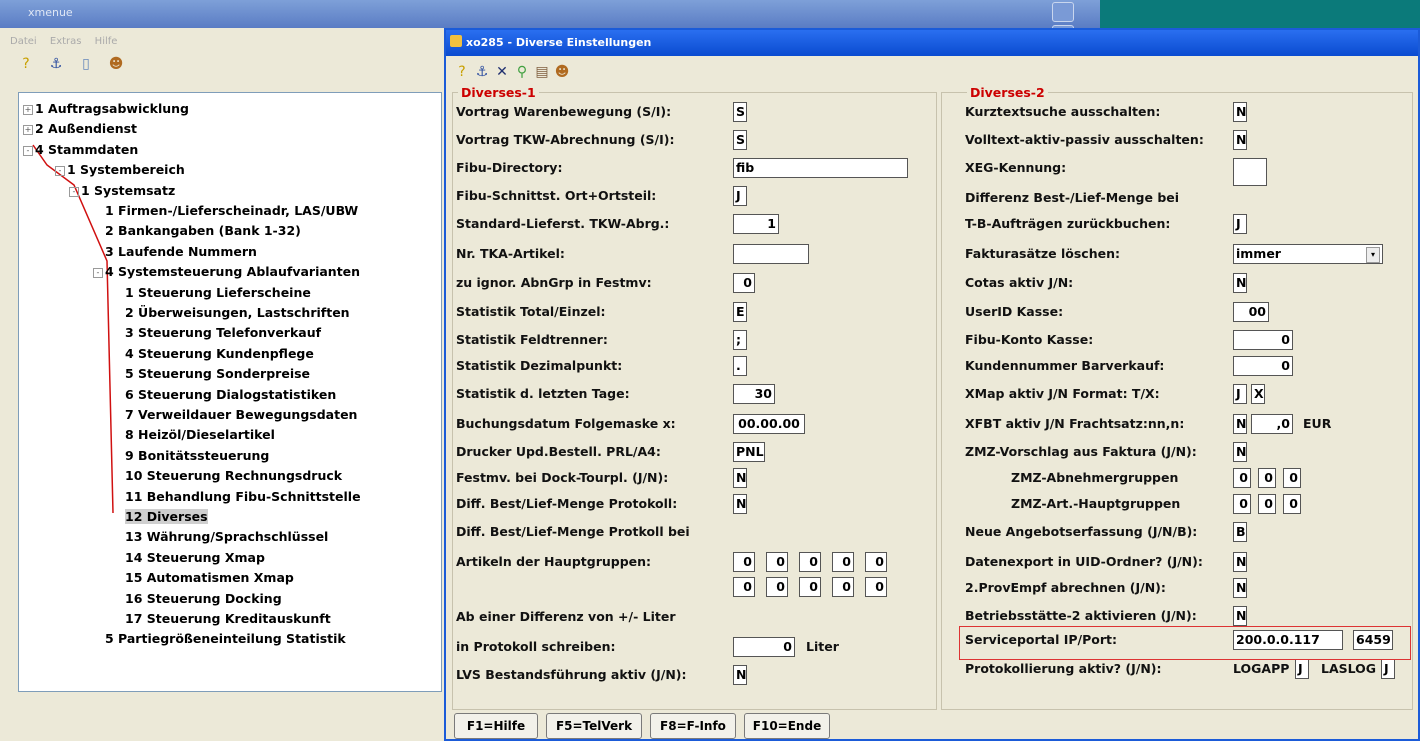  I want to click on finfo-button: F8=F-Info, so click(693, 726).